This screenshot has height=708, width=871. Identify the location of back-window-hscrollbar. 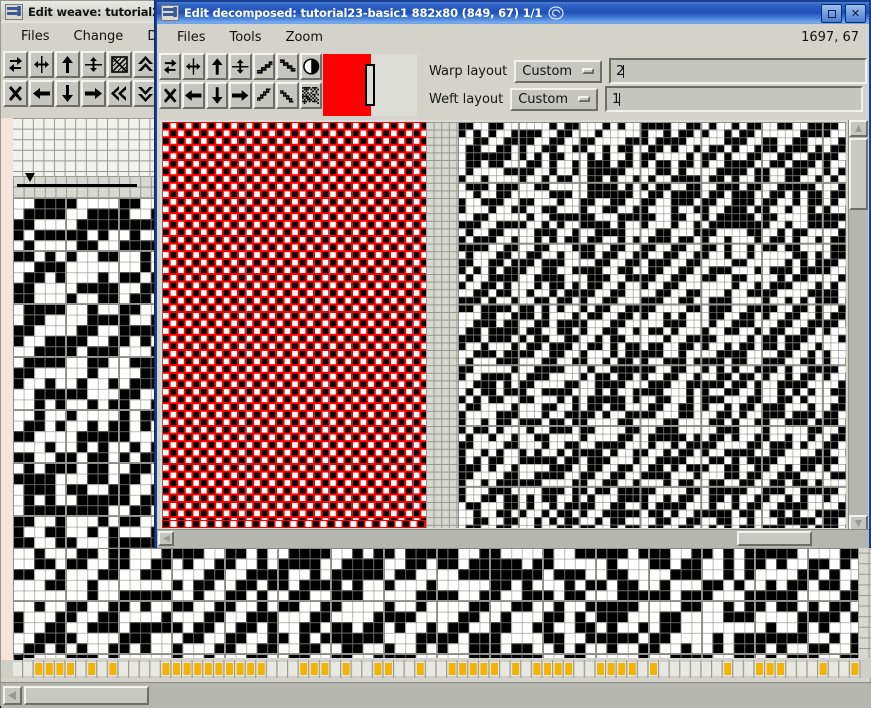
(436, 695).